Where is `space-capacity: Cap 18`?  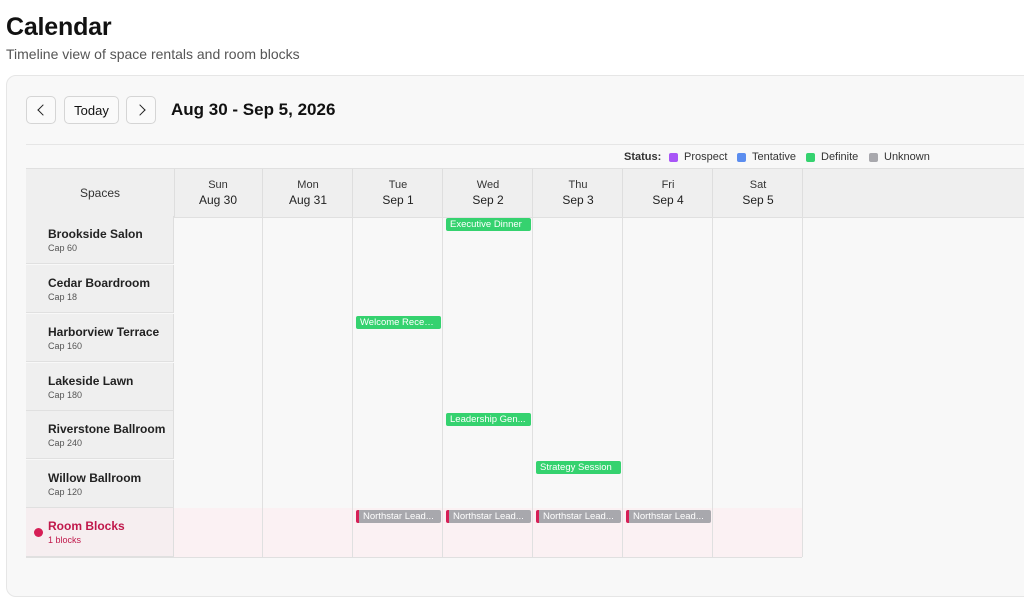
space-capacity: Cap 18 is located at coordinates (63, 297).